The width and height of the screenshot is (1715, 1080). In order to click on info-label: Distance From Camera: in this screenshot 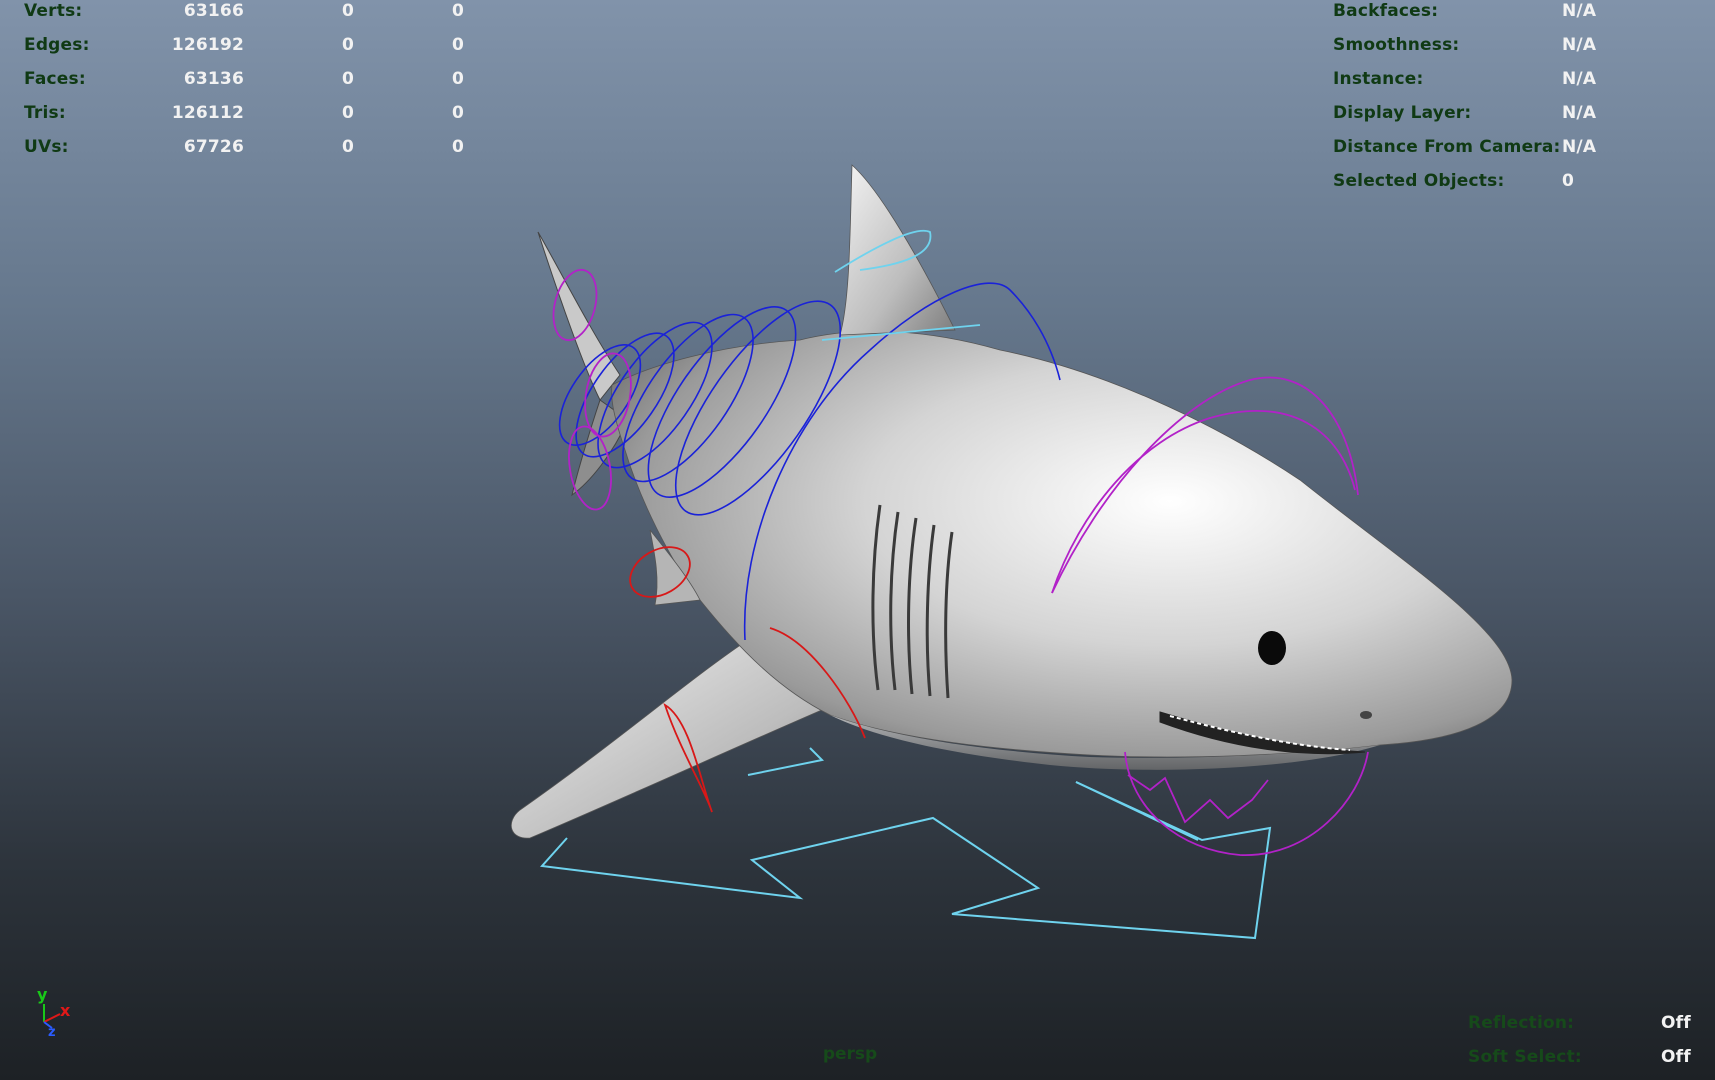, I will do `click(1447, 147)`.